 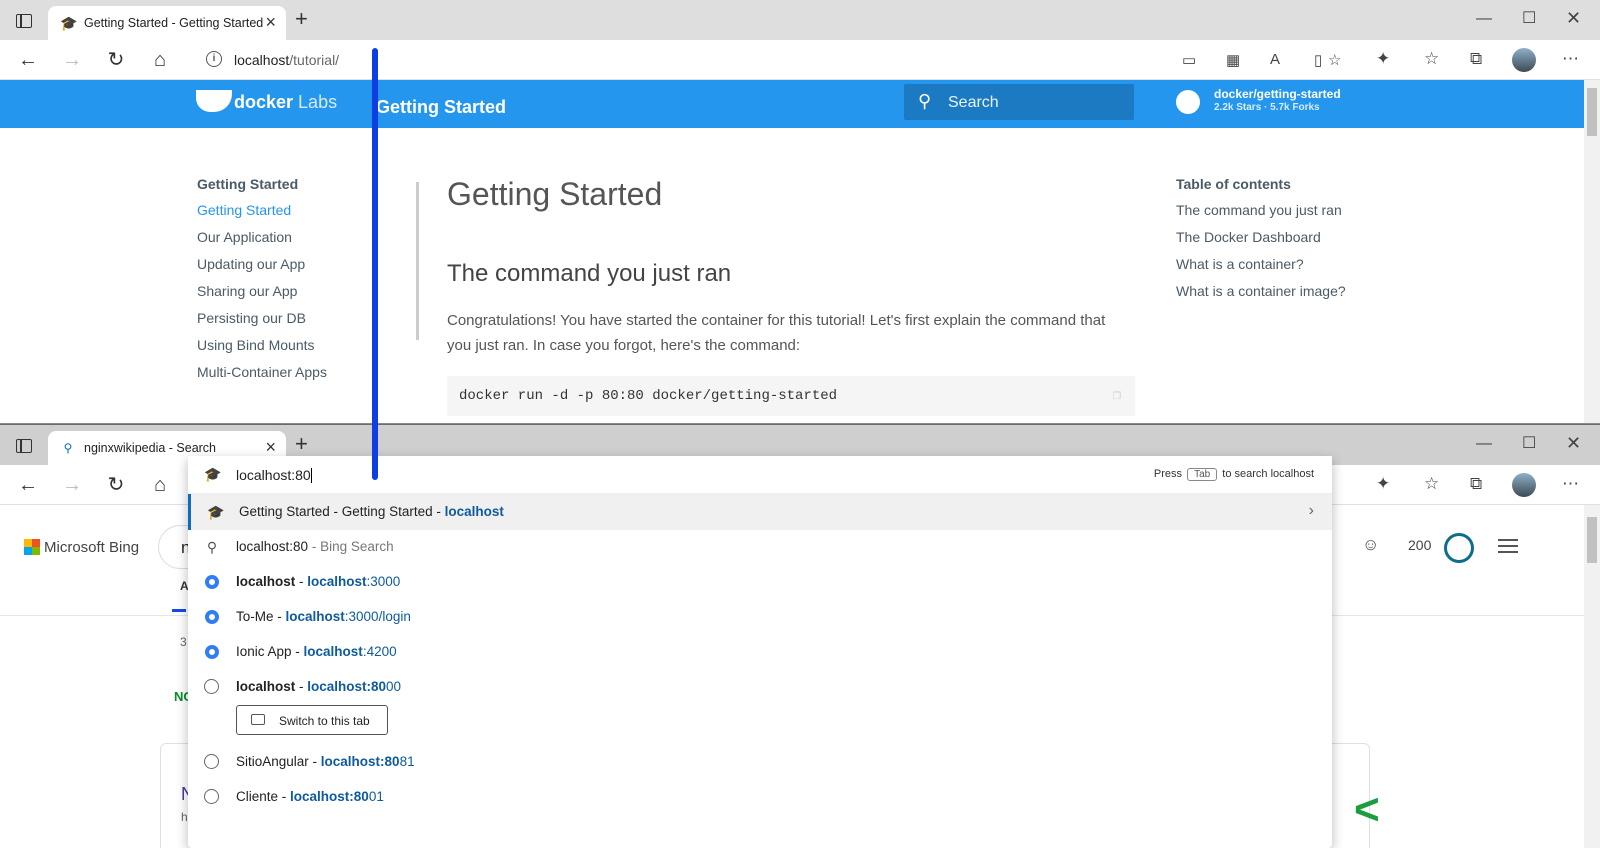 What do you see at coordinates (1311, 511) in the screenshot?
I see `chevron-right-icon: ›` at bounding box center [1311, 511].